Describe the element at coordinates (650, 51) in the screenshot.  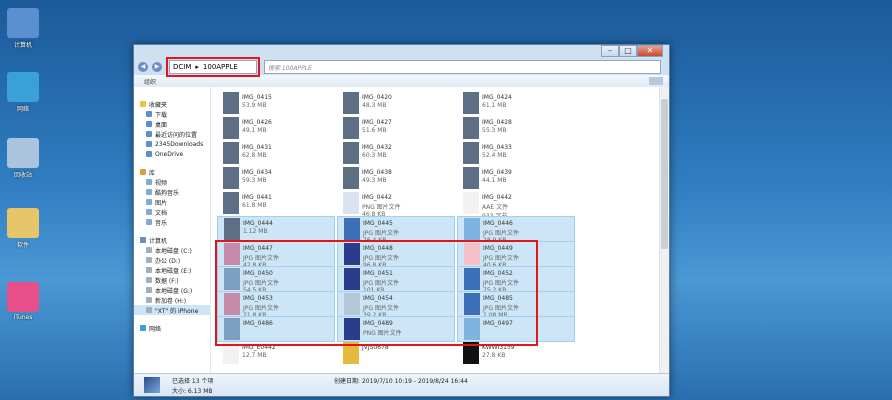
I see `close-button: ✕` at that location.